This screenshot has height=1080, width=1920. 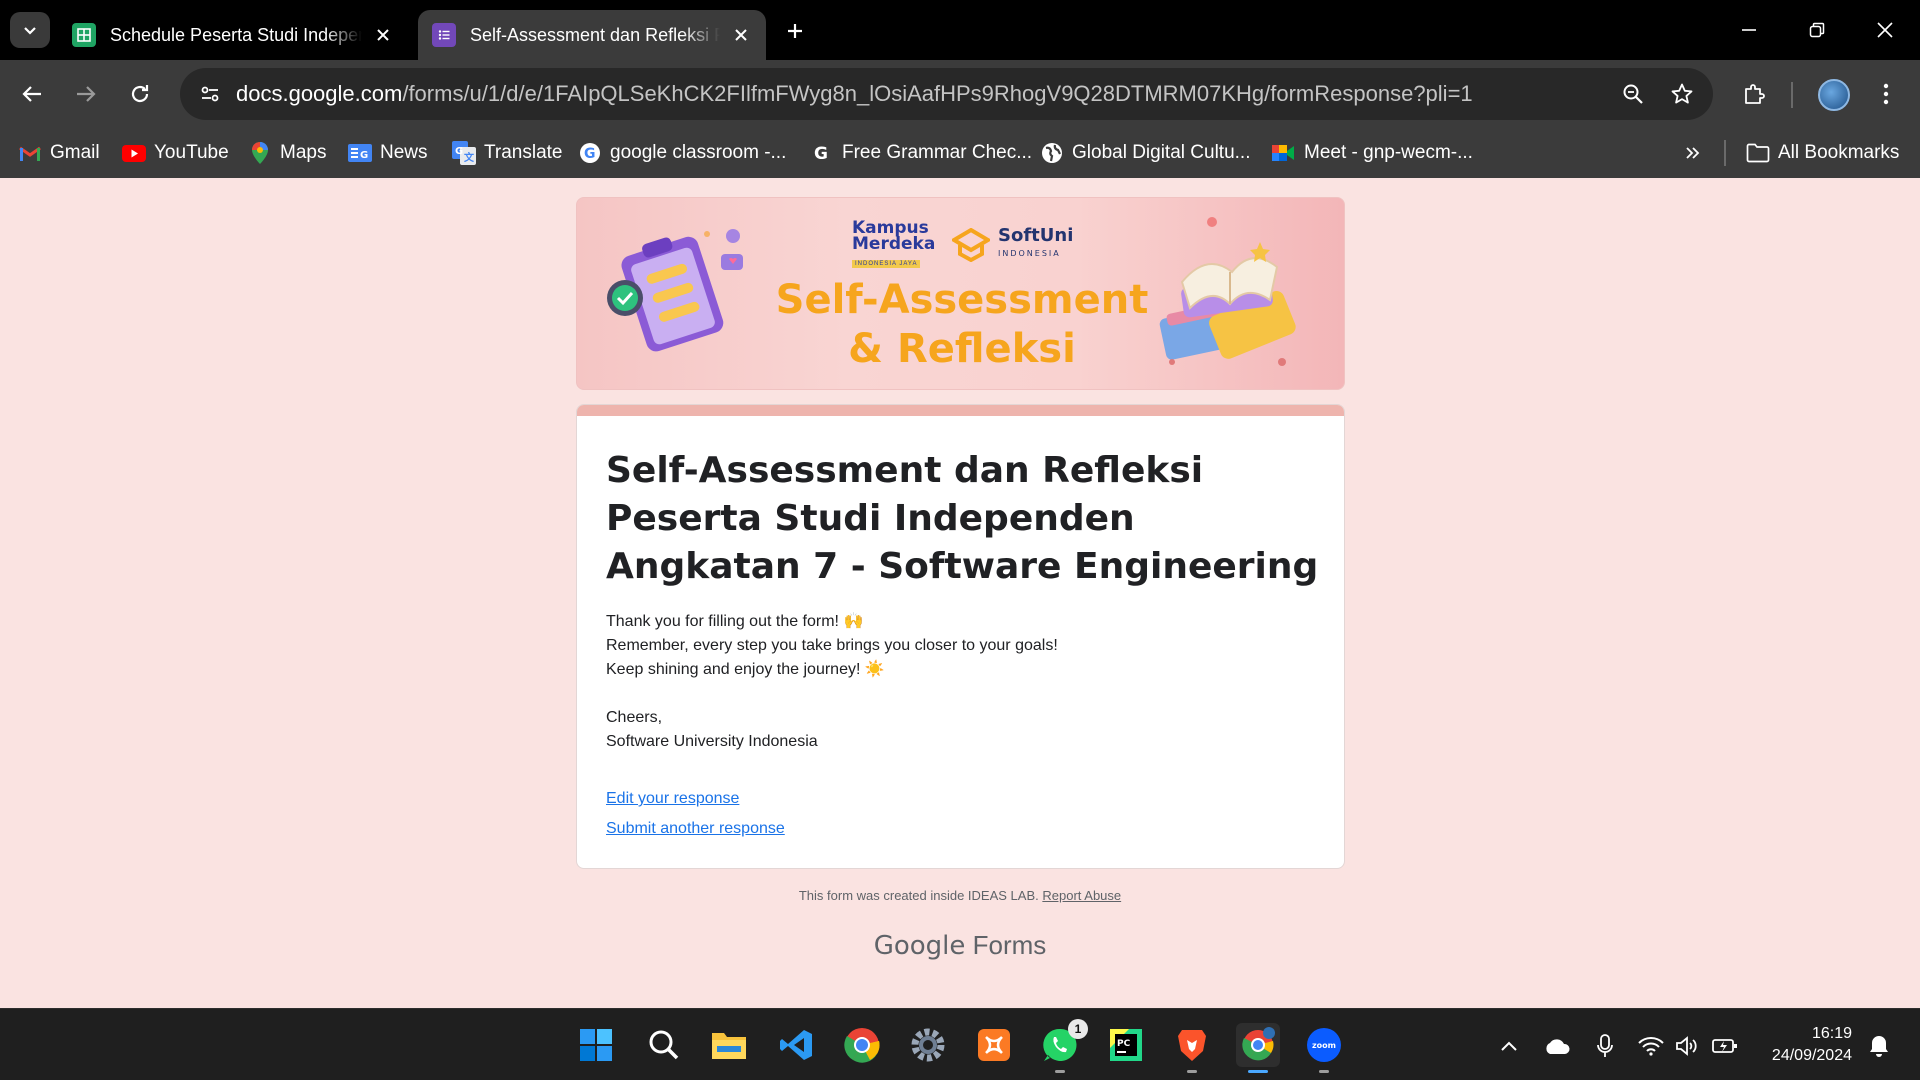 I want to click on google-forms-icon, so click(x=444, y=35).